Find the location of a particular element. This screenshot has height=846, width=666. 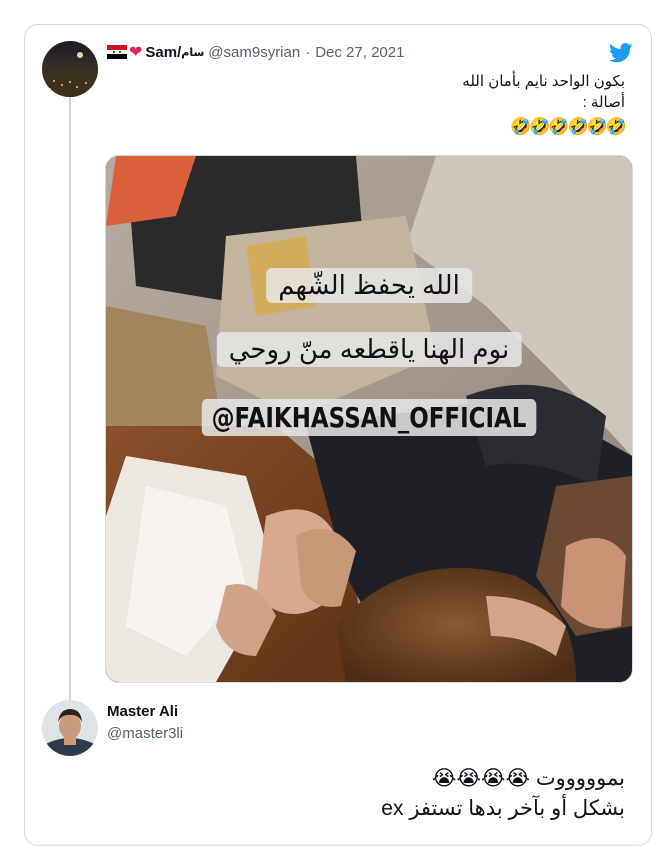

reply-handle: @master3li is located at coordinates (145, 733).